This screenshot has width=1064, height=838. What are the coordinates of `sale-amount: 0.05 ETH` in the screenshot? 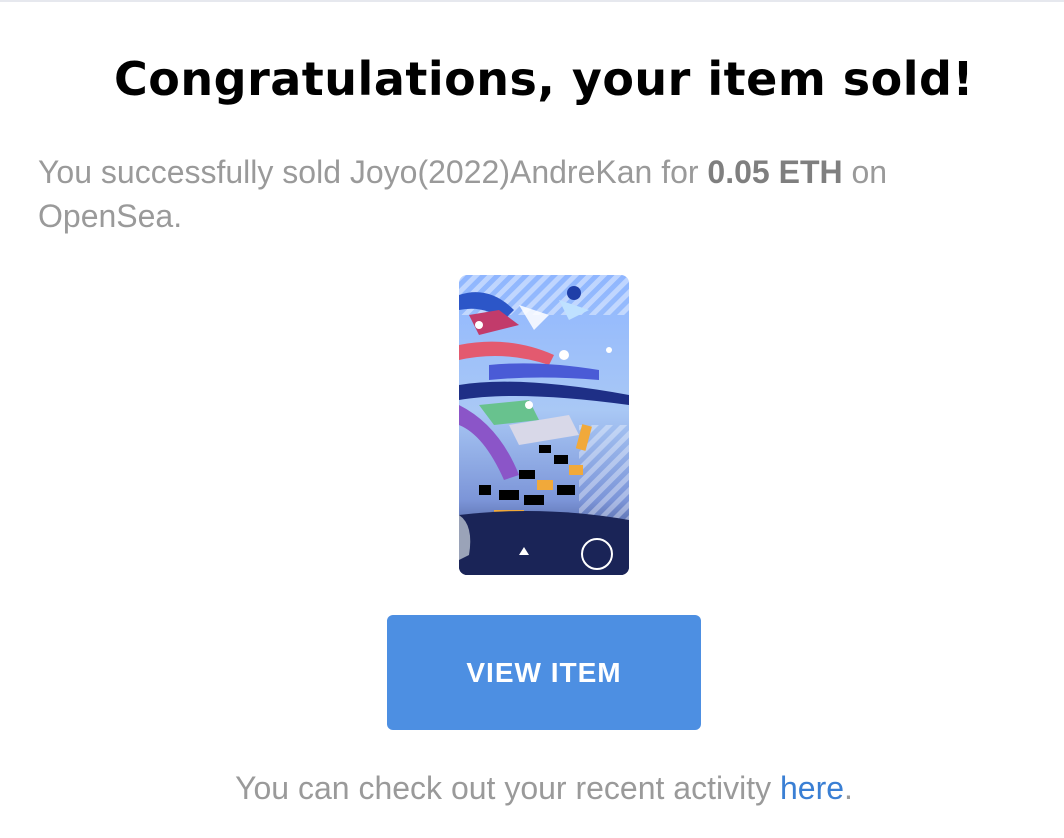 It's located at (775, 172).